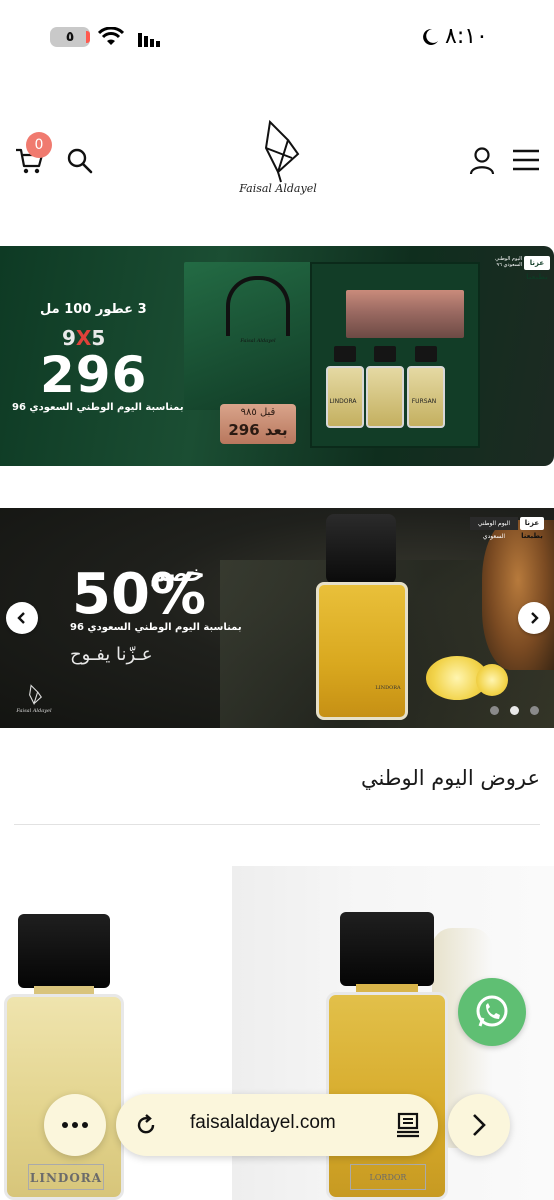 The image size is (554, 1200). What do you see at coordinates (111, 654) in the screenshot?
I see `banner2-slogan: عـزّنا يفـوح` at bounding box center [111, 654].